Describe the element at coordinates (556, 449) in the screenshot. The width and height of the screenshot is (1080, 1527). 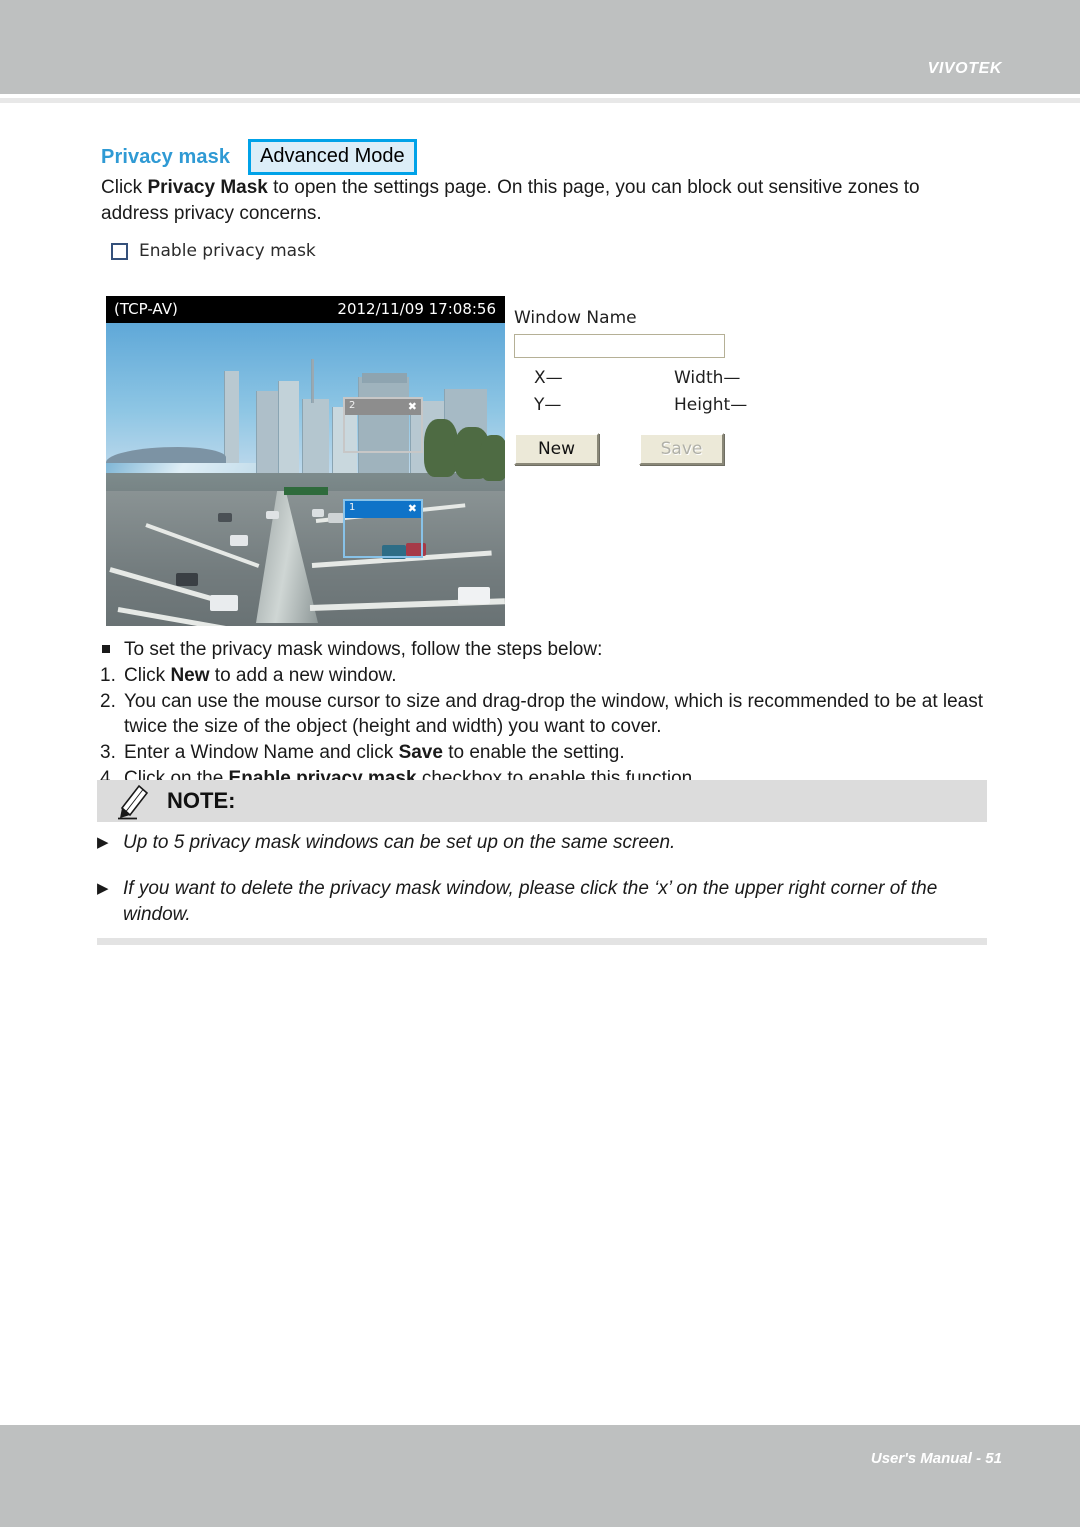
I see `new-button: New` at that location.